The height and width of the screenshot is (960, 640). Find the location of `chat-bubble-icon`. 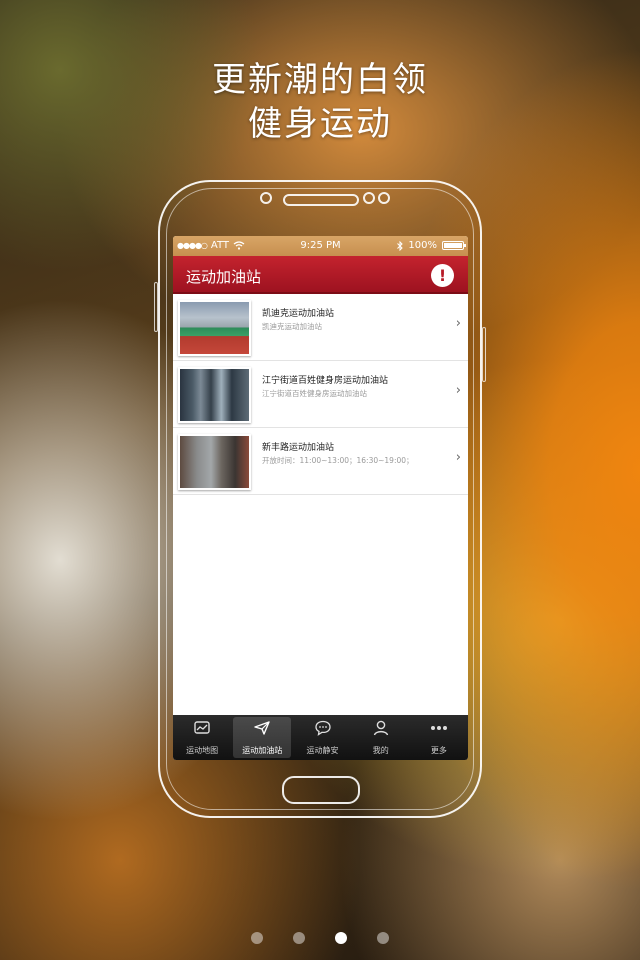

chat-bubble-icon is located at coordinates (322, 728).